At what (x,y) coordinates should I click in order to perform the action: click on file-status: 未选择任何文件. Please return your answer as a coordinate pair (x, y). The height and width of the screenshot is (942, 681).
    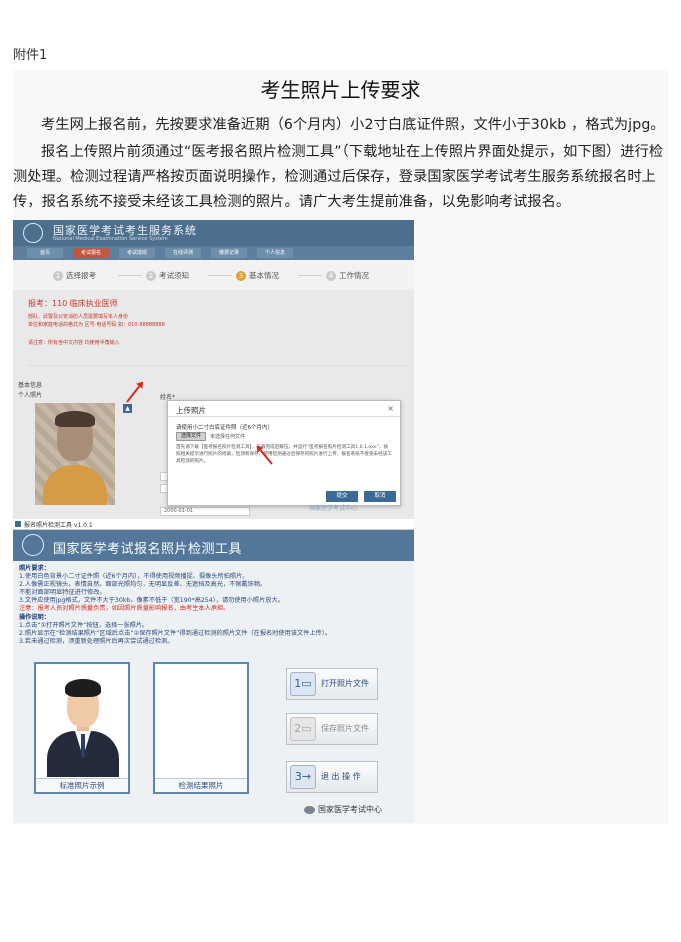
    Looking at the image, I should click on (228, 437).